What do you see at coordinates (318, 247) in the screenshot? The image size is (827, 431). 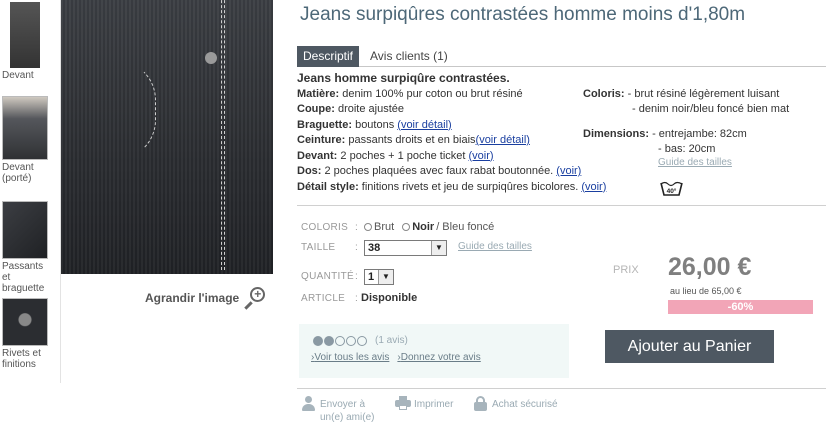 I see `taille-label: TAILLE` at bounding box center [318, 247].